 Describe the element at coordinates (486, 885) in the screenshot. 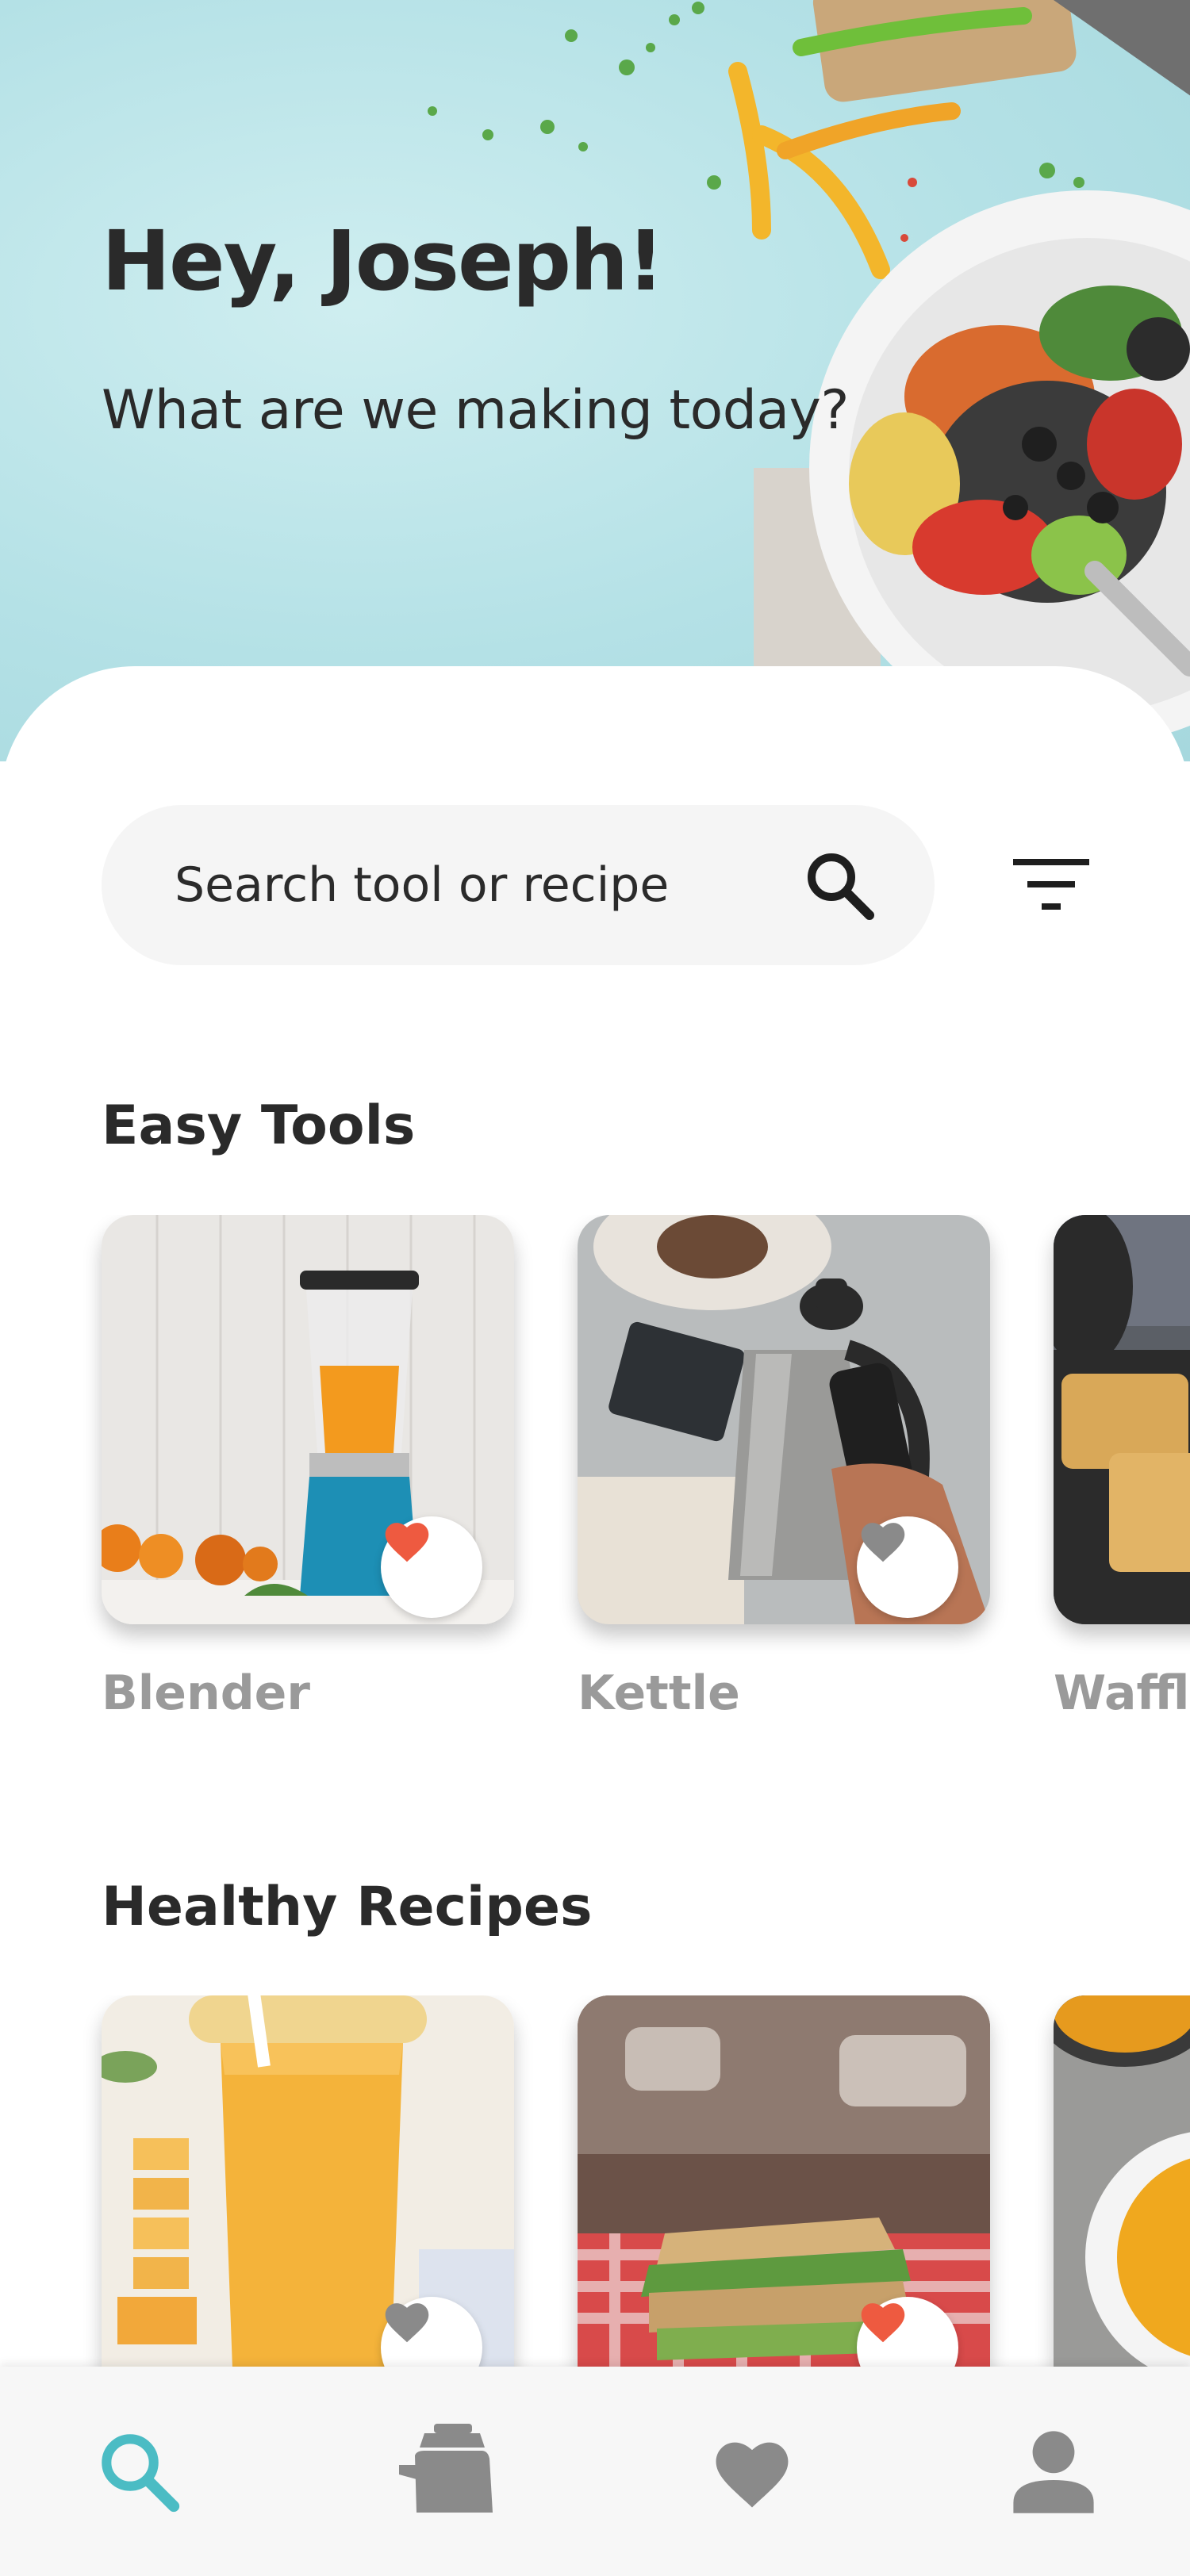

I see `search-input` at that location.